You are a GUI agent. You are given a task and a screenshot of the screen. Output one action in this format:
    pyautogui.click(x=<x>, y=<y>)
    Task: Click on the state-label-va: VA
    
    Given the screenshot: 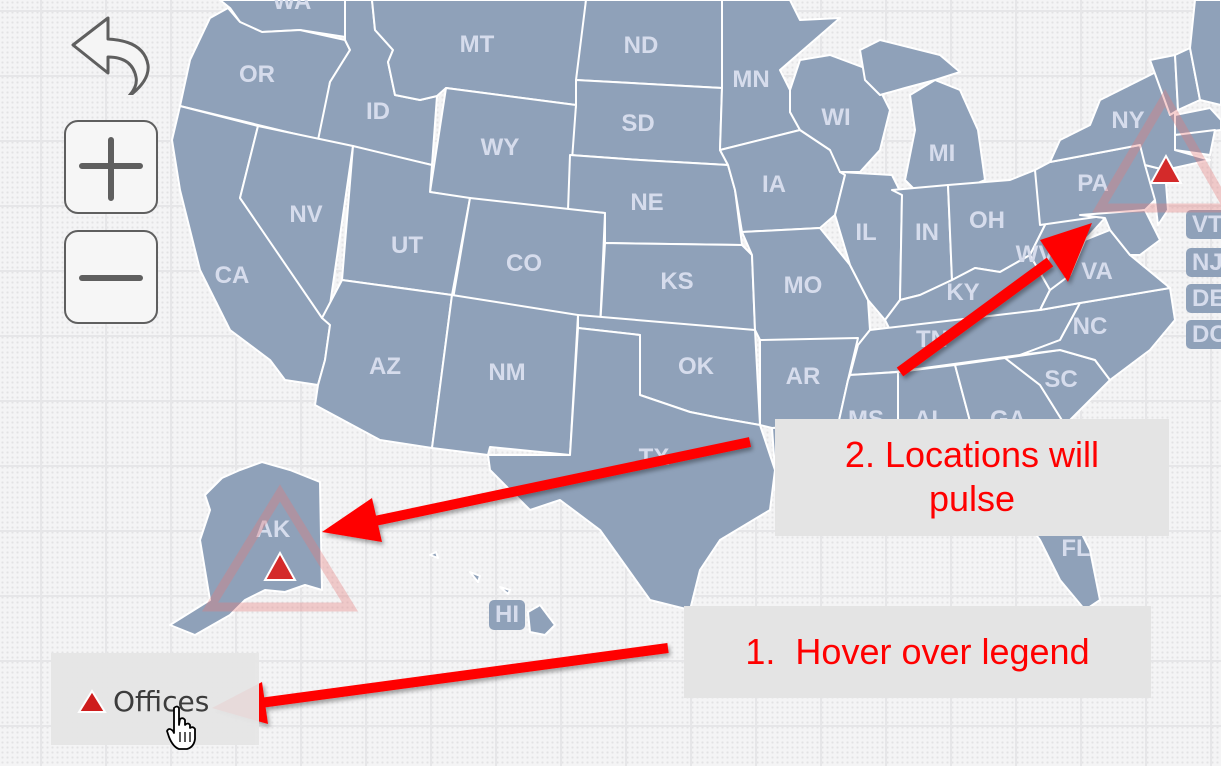 What is the action you would take?
    pyautogui.click(x=1097, y=271)
    